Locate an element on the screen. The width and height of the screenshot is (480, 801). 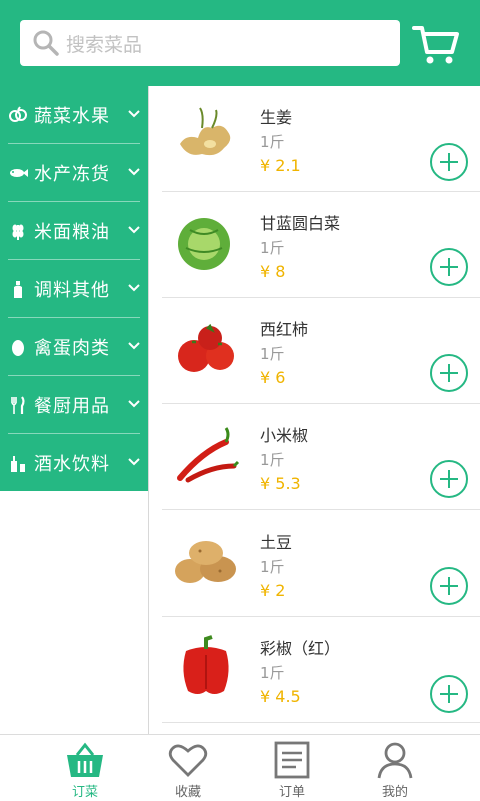
product-price: ¥ 2 is located at coordinates (273, 590).